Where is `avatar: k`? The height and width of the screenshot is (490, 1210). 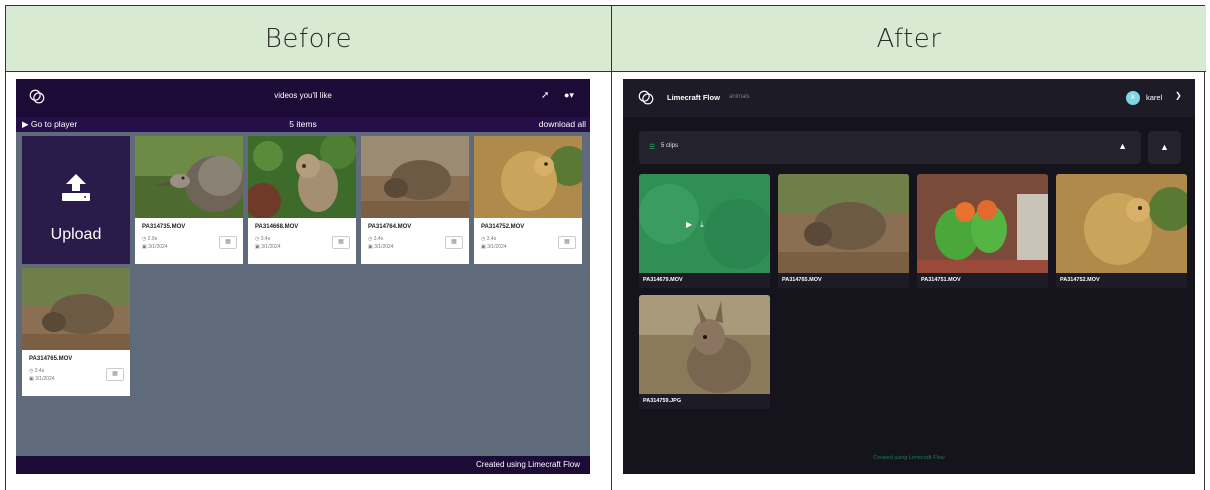
avatar: k is located at coordinates (1133, 98).